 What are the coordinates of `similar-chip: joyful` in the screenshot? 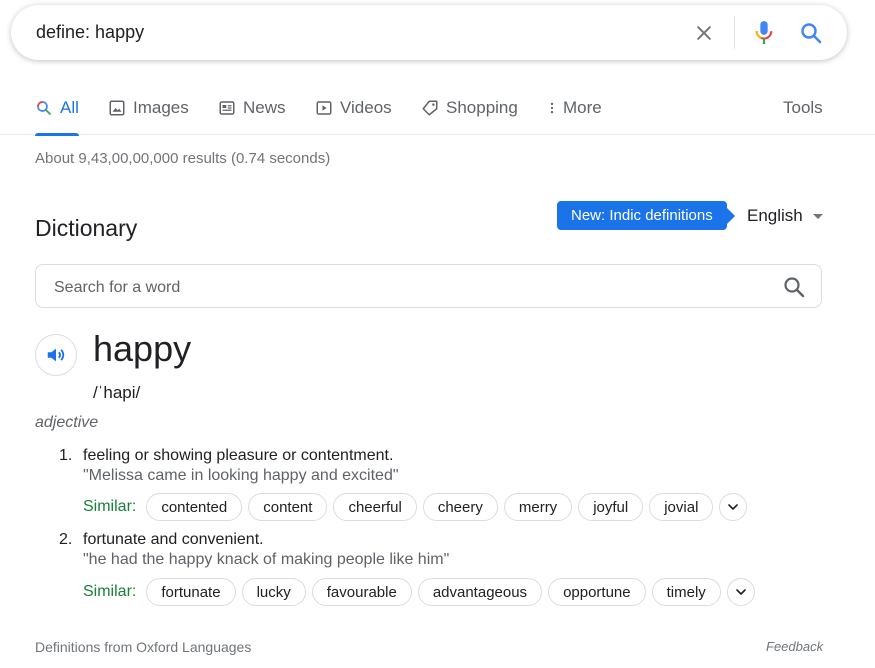 It's located at (611, 507).